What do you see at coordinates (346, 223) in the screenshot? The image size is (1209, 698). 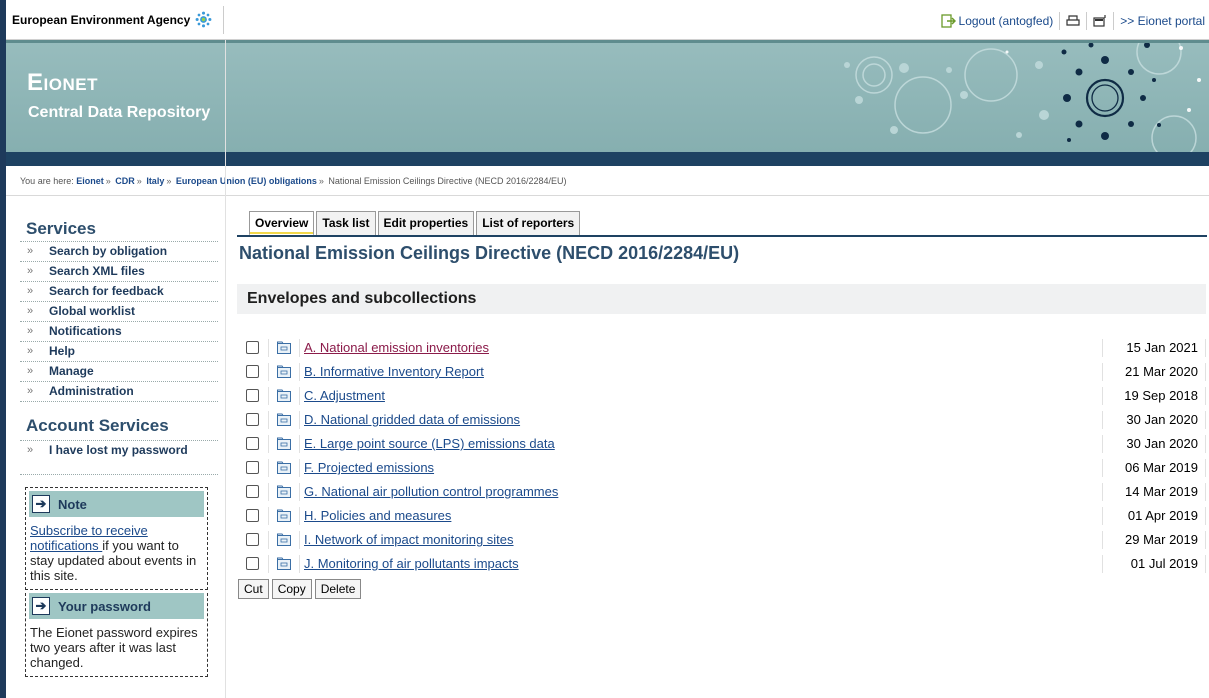 I see `tab-task-list: Task list` at bounding box center [346, 223].